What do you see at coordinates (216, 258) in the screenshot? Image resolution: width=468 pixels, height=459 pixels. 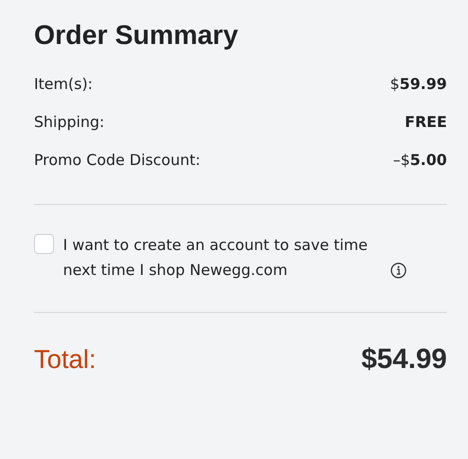 I see `checkbox-label: I want to create an account to save time next time I shop Newegg.com` at bounding box center [216, 258].